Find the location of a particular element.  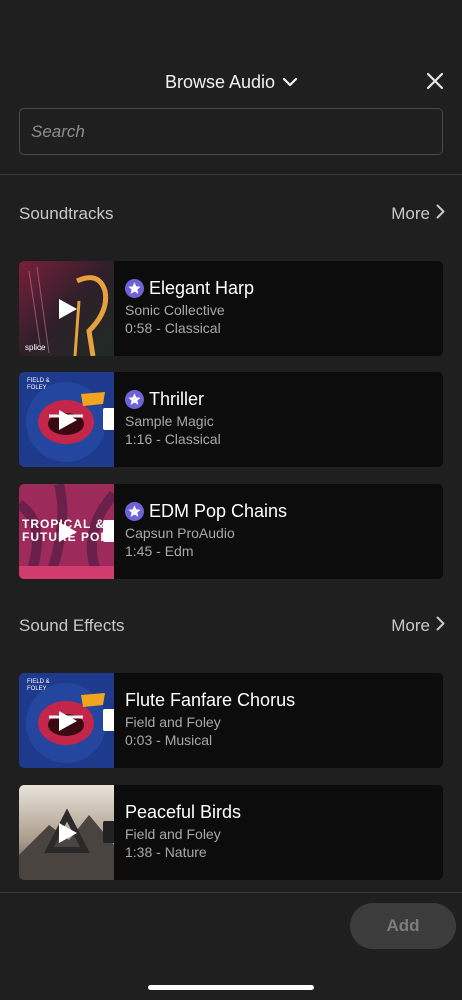

audio-title: Flute Fanfare Chorus is located at coordinates (210, 700).